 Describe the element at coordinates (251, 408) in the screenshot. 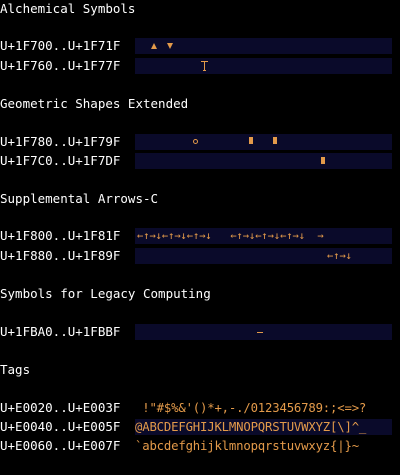

I see `tag-glyphs: !"#$%&'()*+,-./0123456789:;<=>?` at that location.